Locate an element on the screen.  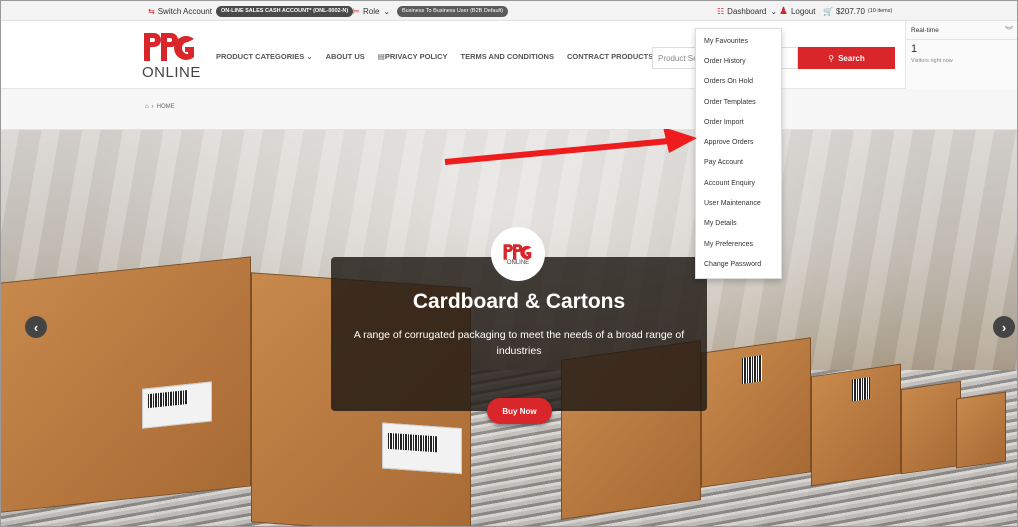
role-badge: Business To Business User (B2B Default) is located at coordinates (453, 11).